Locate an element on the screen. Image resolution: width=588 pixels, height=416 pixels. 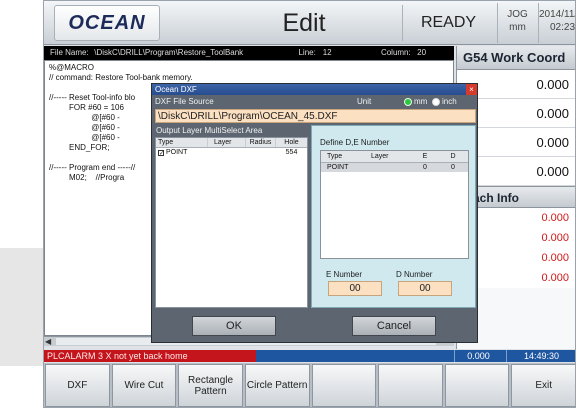
row-hole: 554 is located at coordinates (291, 152).